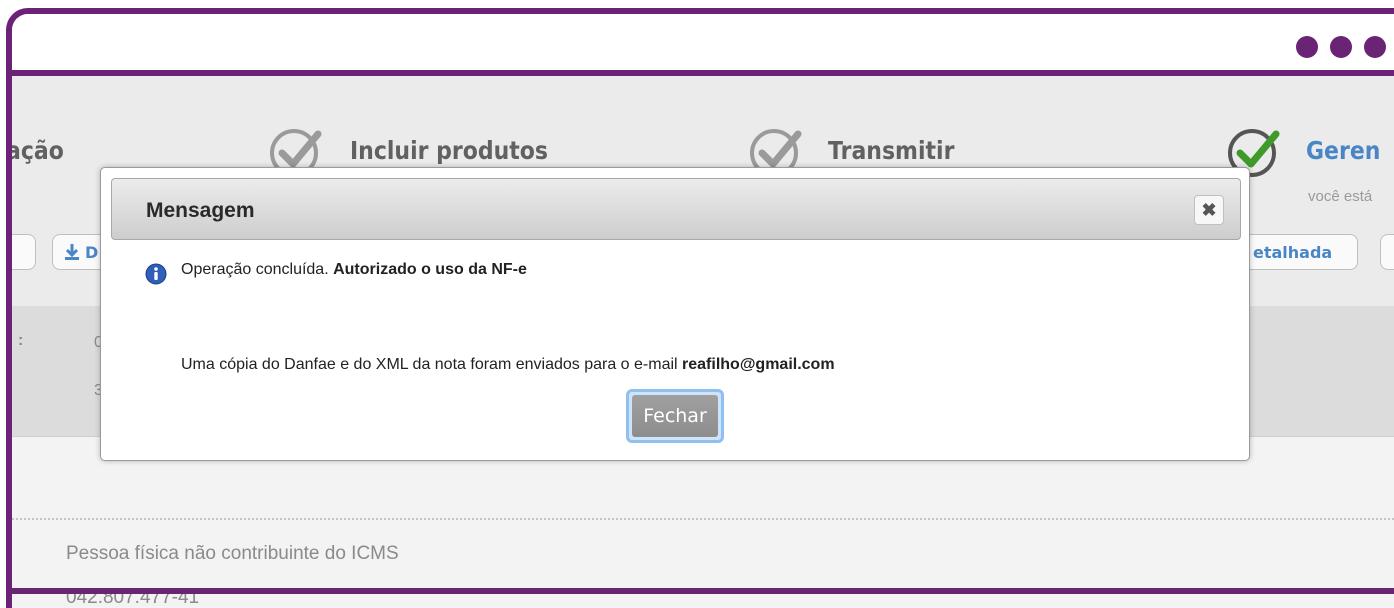  Describe the element at coordinates (35, 150) in the screenshot. I see `step-label-identificacao: ação` at that location.